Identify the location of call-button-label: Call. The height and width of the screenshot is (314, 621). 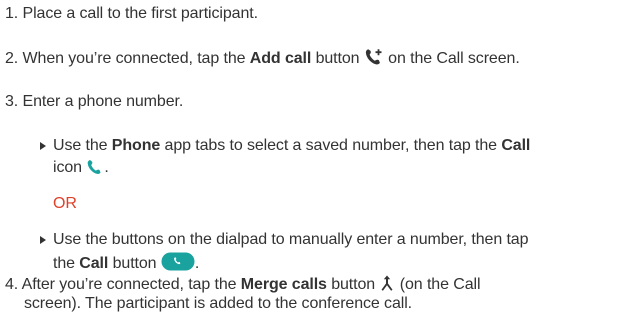
(94, 263).